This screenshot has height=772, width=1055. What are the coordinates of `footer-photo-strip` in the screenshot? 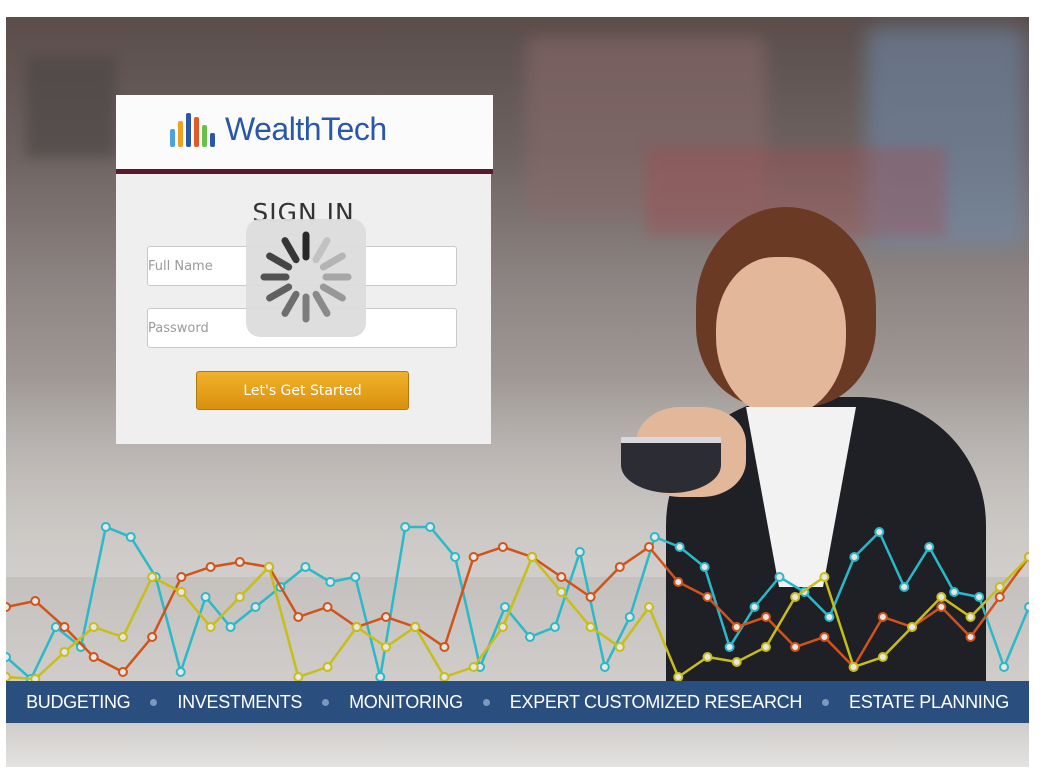 It's located at (517, 745).